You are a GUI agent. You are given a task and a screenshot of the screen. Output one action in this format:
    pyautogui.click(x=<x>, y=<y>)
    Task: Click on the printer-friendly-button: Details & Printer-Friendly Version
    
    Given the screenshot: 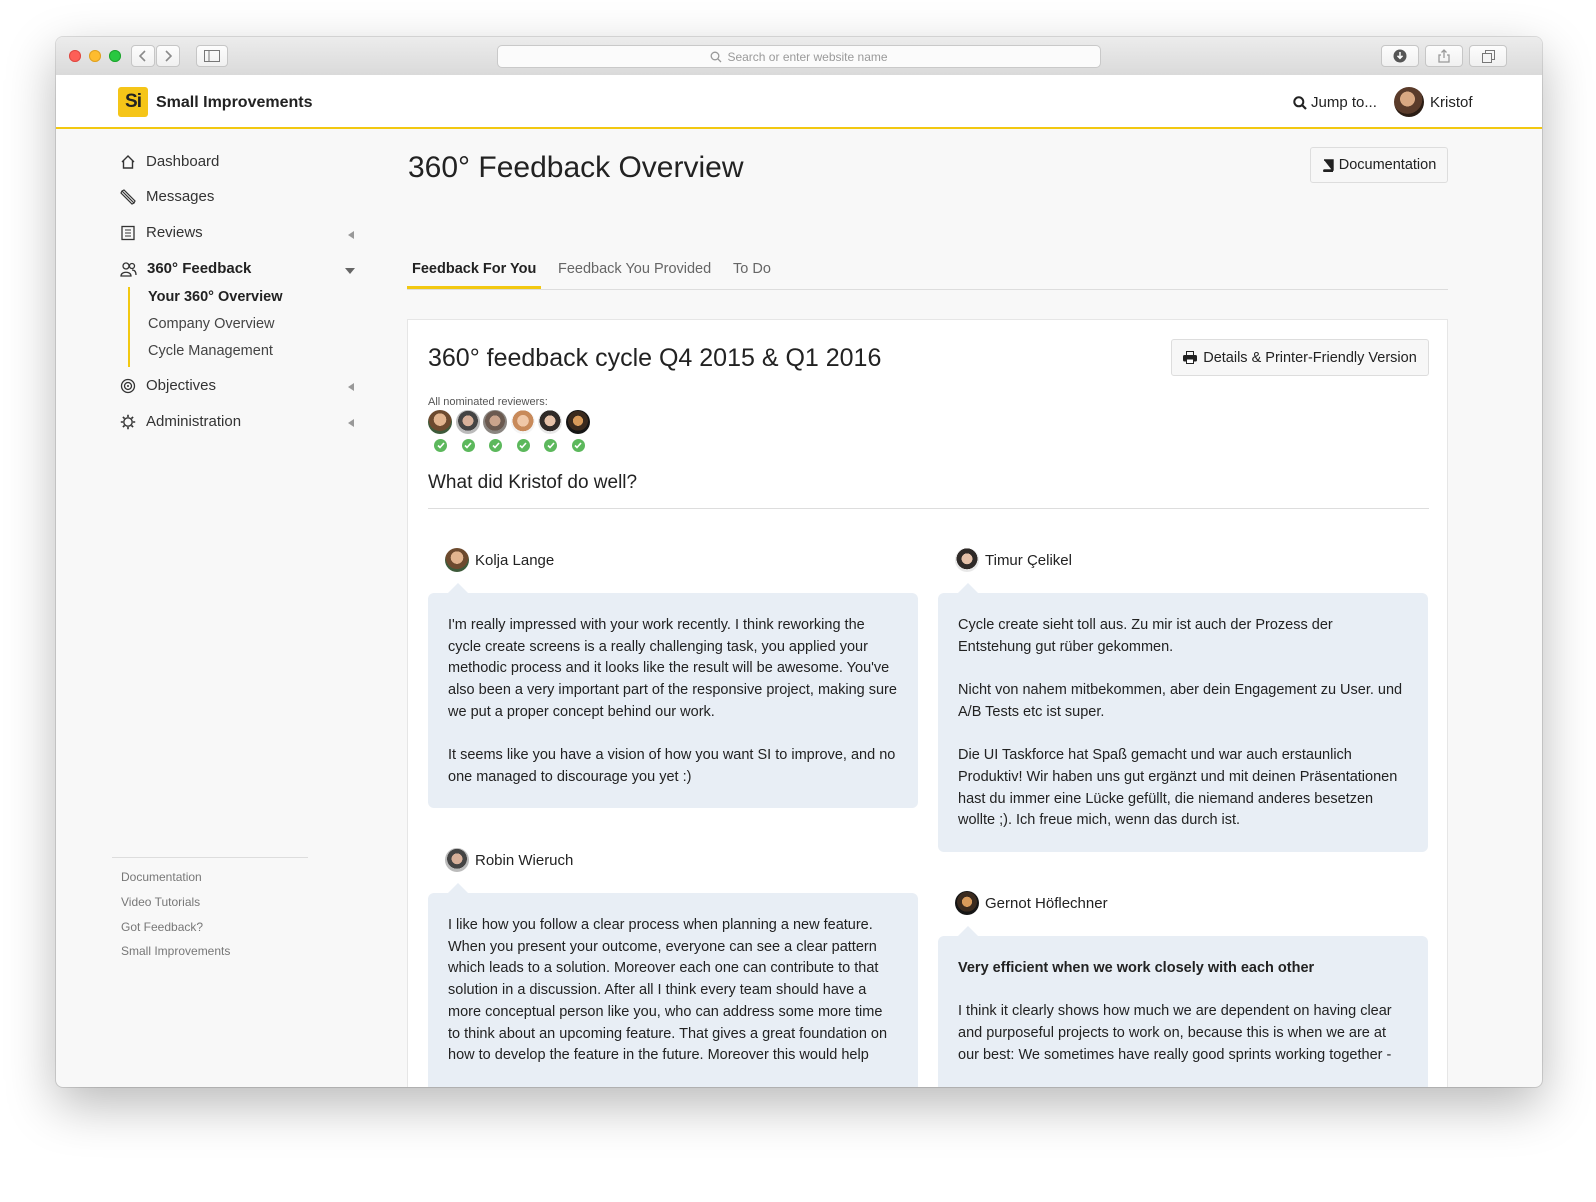 What is the action you would take?
    pyautogui.click(x=1300, y=357)
    